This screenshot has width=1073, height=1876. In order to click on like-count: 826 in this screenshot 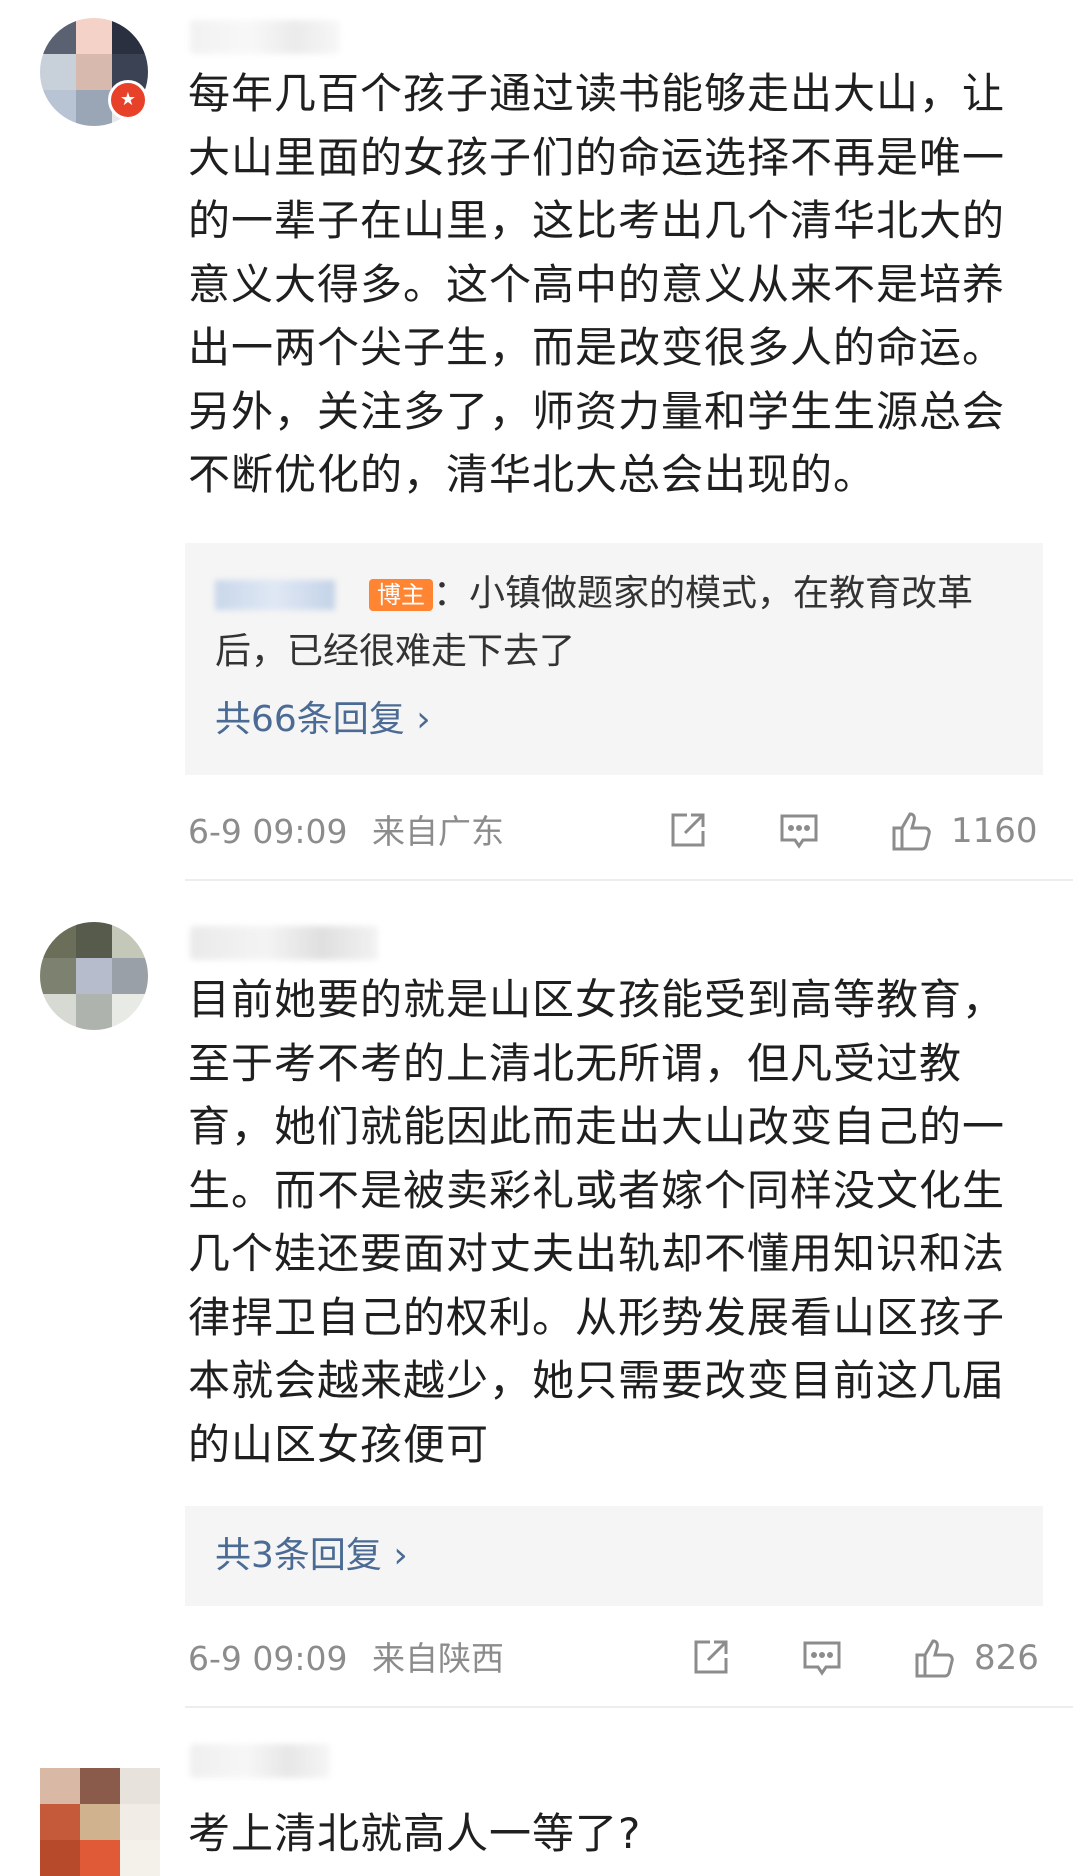, I will do `click(1006, 1658)`.